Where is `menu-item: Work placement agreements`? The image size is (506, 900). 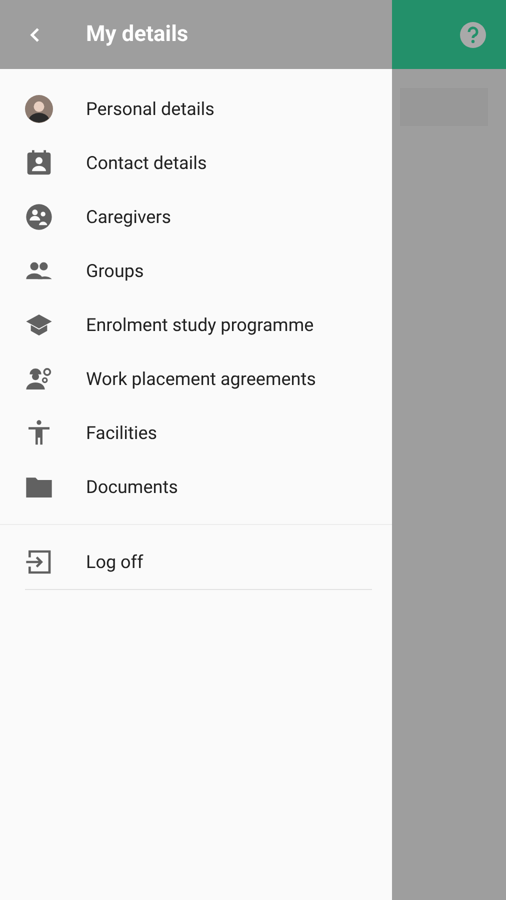 menu-item: Work placement agreements is located at coordinates (196, 379).